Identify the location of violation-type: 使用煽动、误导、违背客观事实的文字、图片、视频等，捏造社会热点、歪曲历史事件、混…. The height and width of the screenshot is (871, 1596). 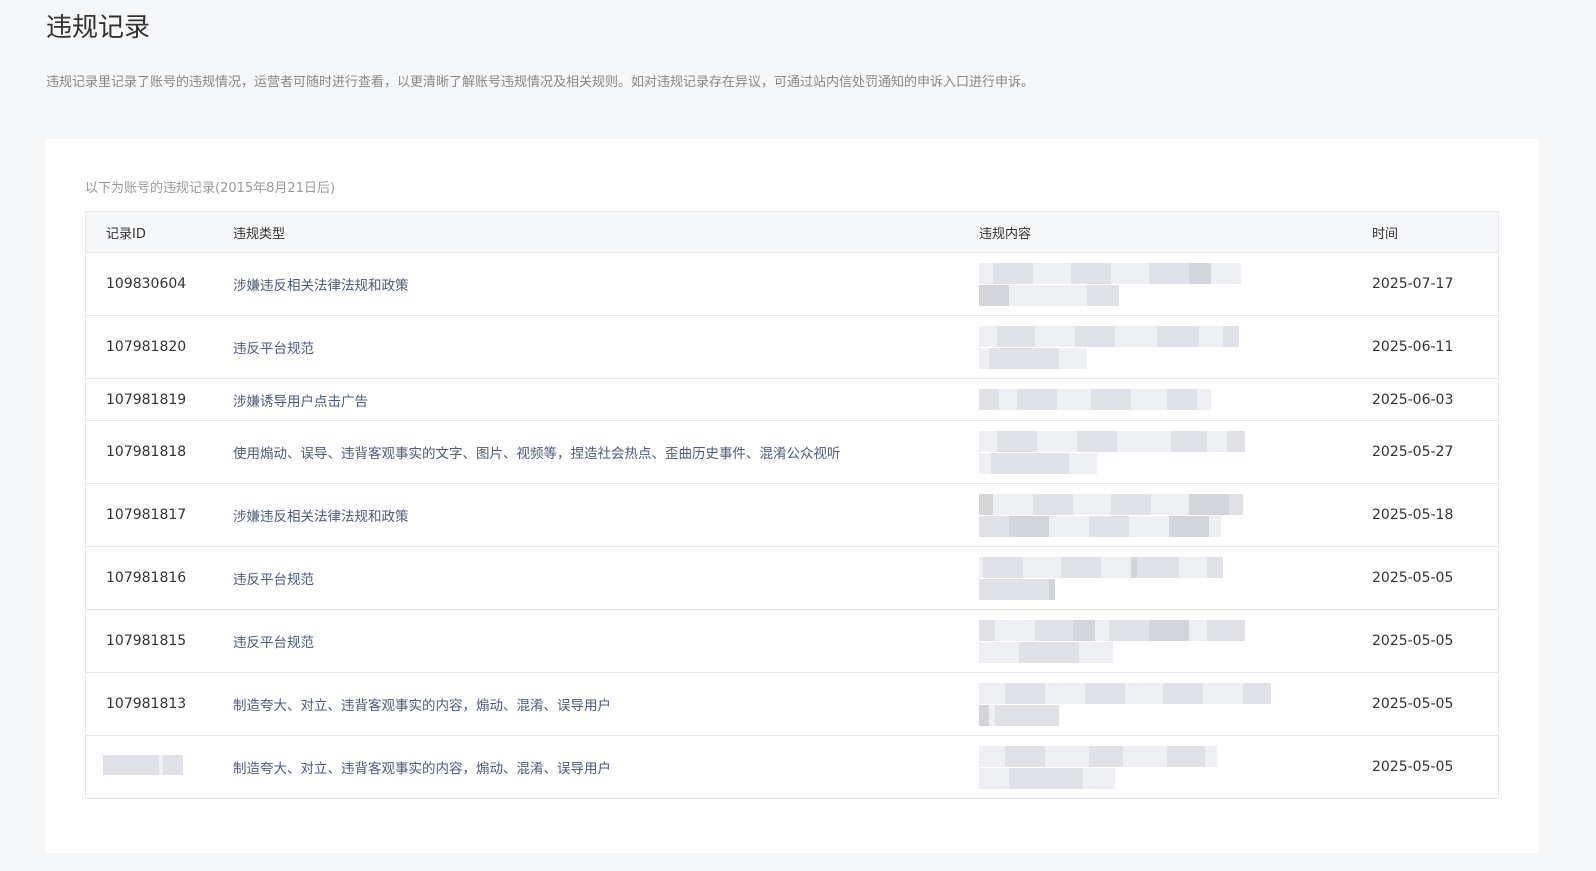
(537, 454).